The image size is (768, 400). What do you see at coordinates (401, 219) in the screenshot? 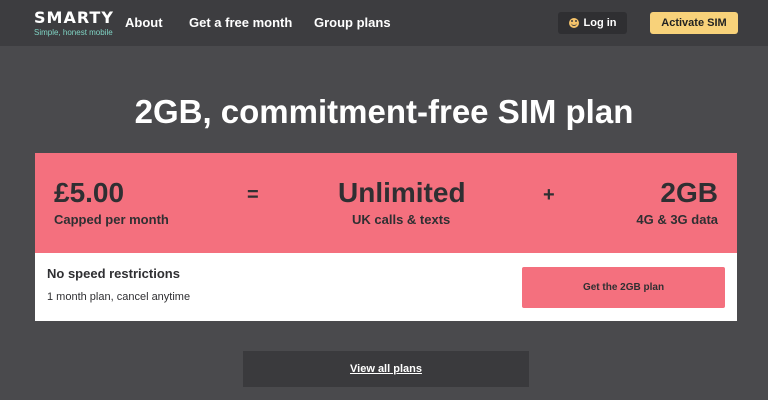
I see `plan-calls-label: UK calls & texts` at bounding box center [401, 219].